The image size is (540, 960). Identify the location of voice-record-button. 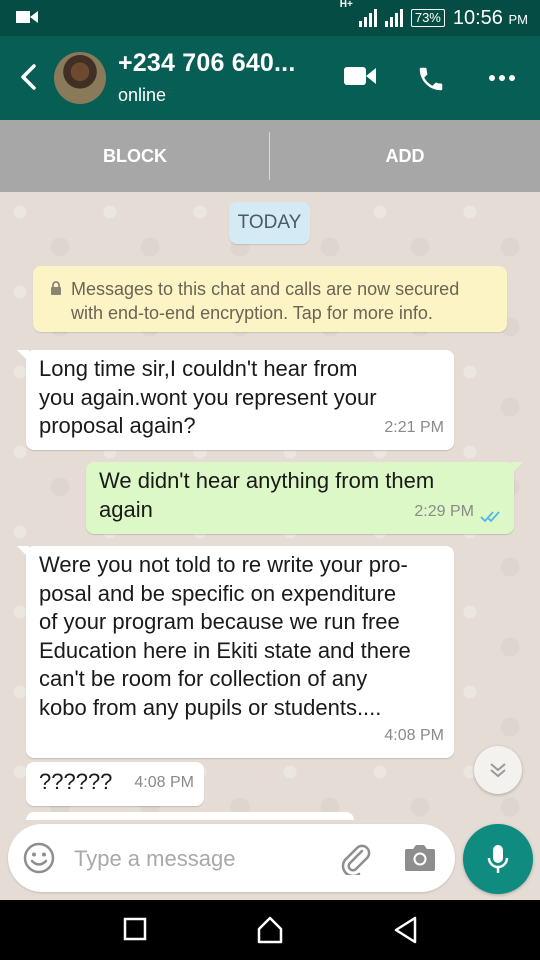
(498, 859).